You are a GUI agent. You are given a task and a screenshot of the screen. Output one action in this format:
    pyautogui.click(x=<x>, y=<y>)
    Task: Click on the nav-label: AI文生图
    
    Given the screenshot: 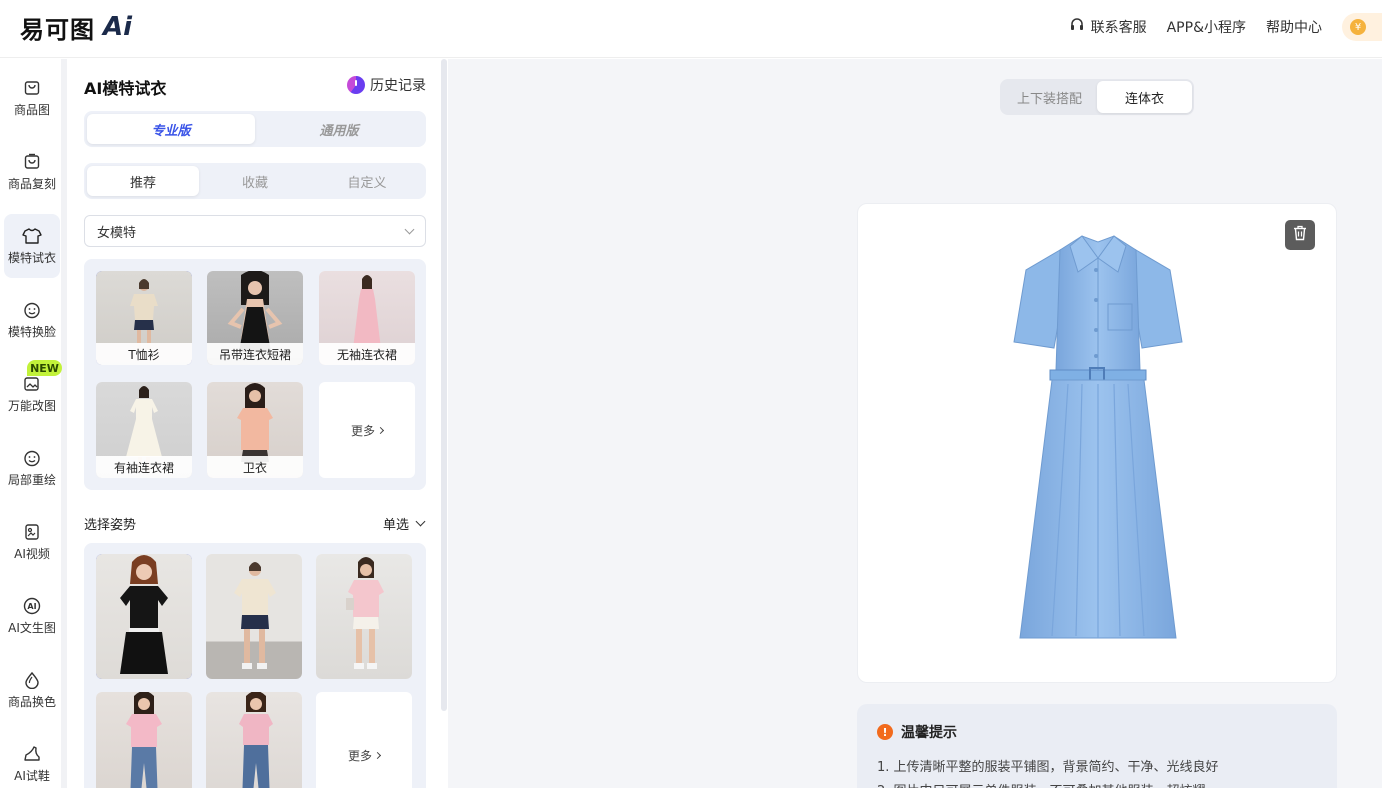 What is the action you would take?
    pyautogui.click(x=32, y=628)
    